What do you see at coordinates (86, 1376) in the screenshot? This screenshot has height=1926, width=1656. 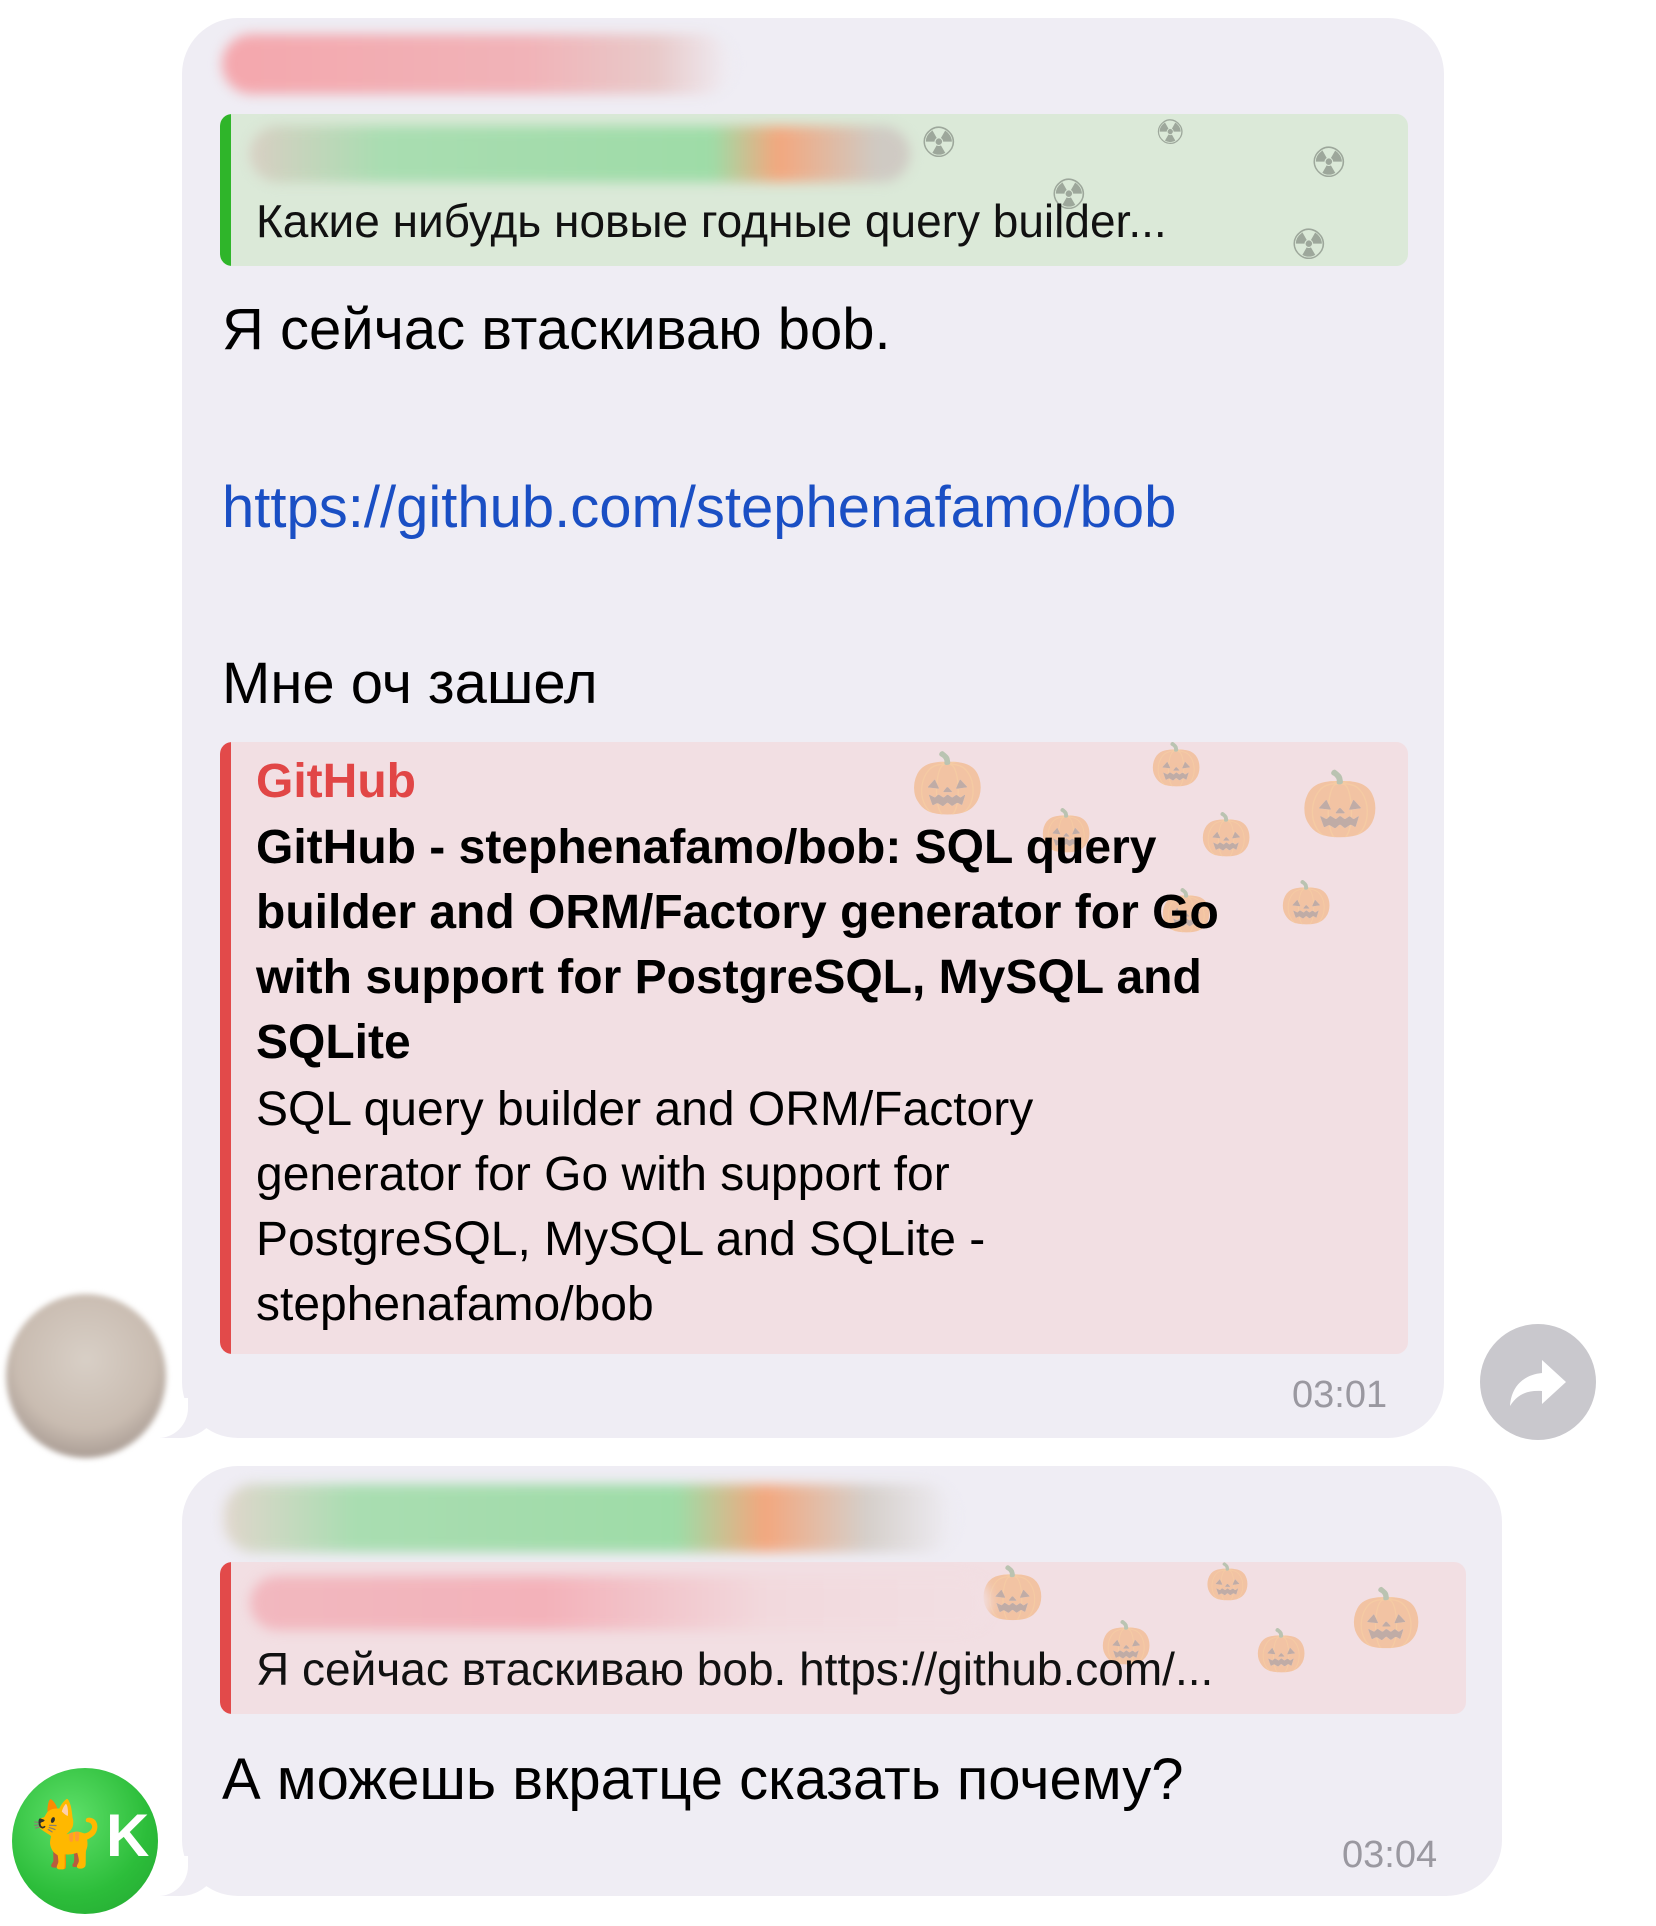 I see `sender-avatar-redacted` at bounding box center [86, 1376].